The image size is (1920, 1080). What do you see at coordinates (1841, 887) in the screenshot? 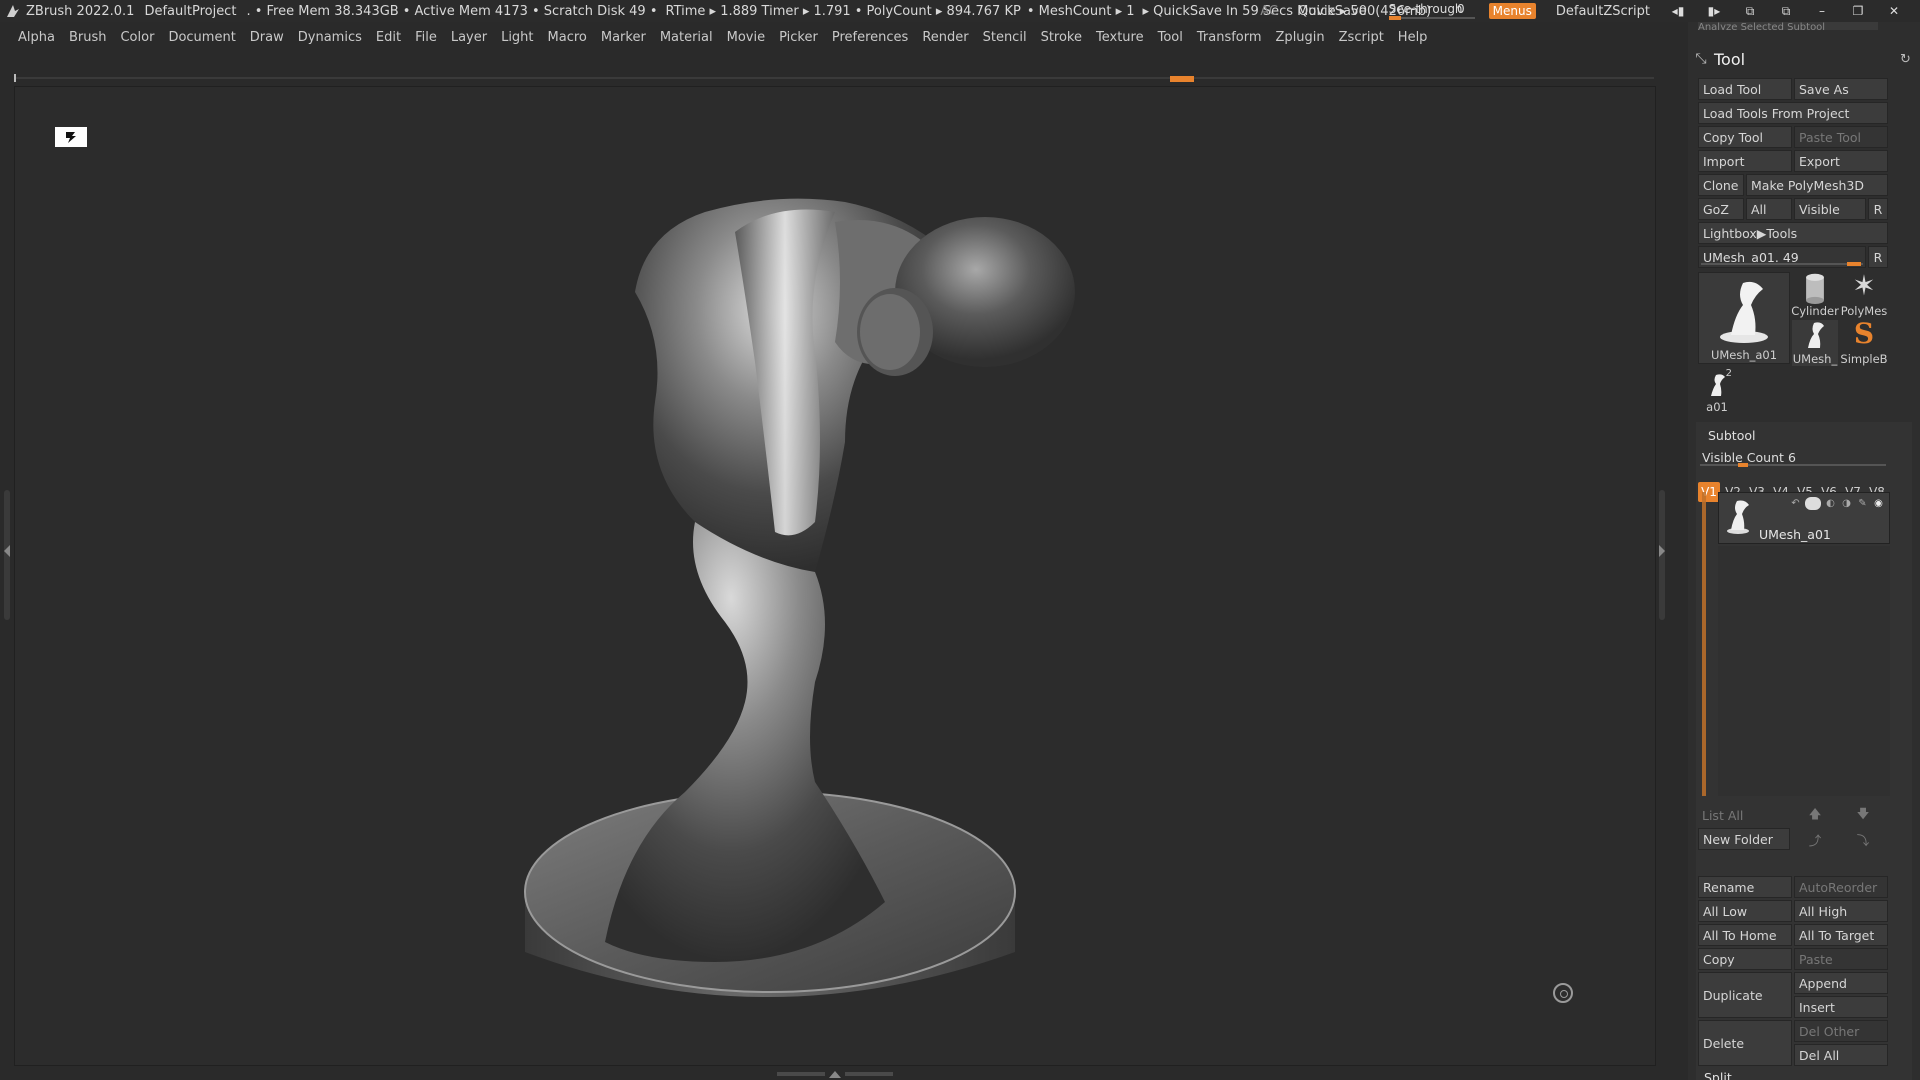
I see `autoreorder-button: AutoReorder` at bounding box center [1841, 887].